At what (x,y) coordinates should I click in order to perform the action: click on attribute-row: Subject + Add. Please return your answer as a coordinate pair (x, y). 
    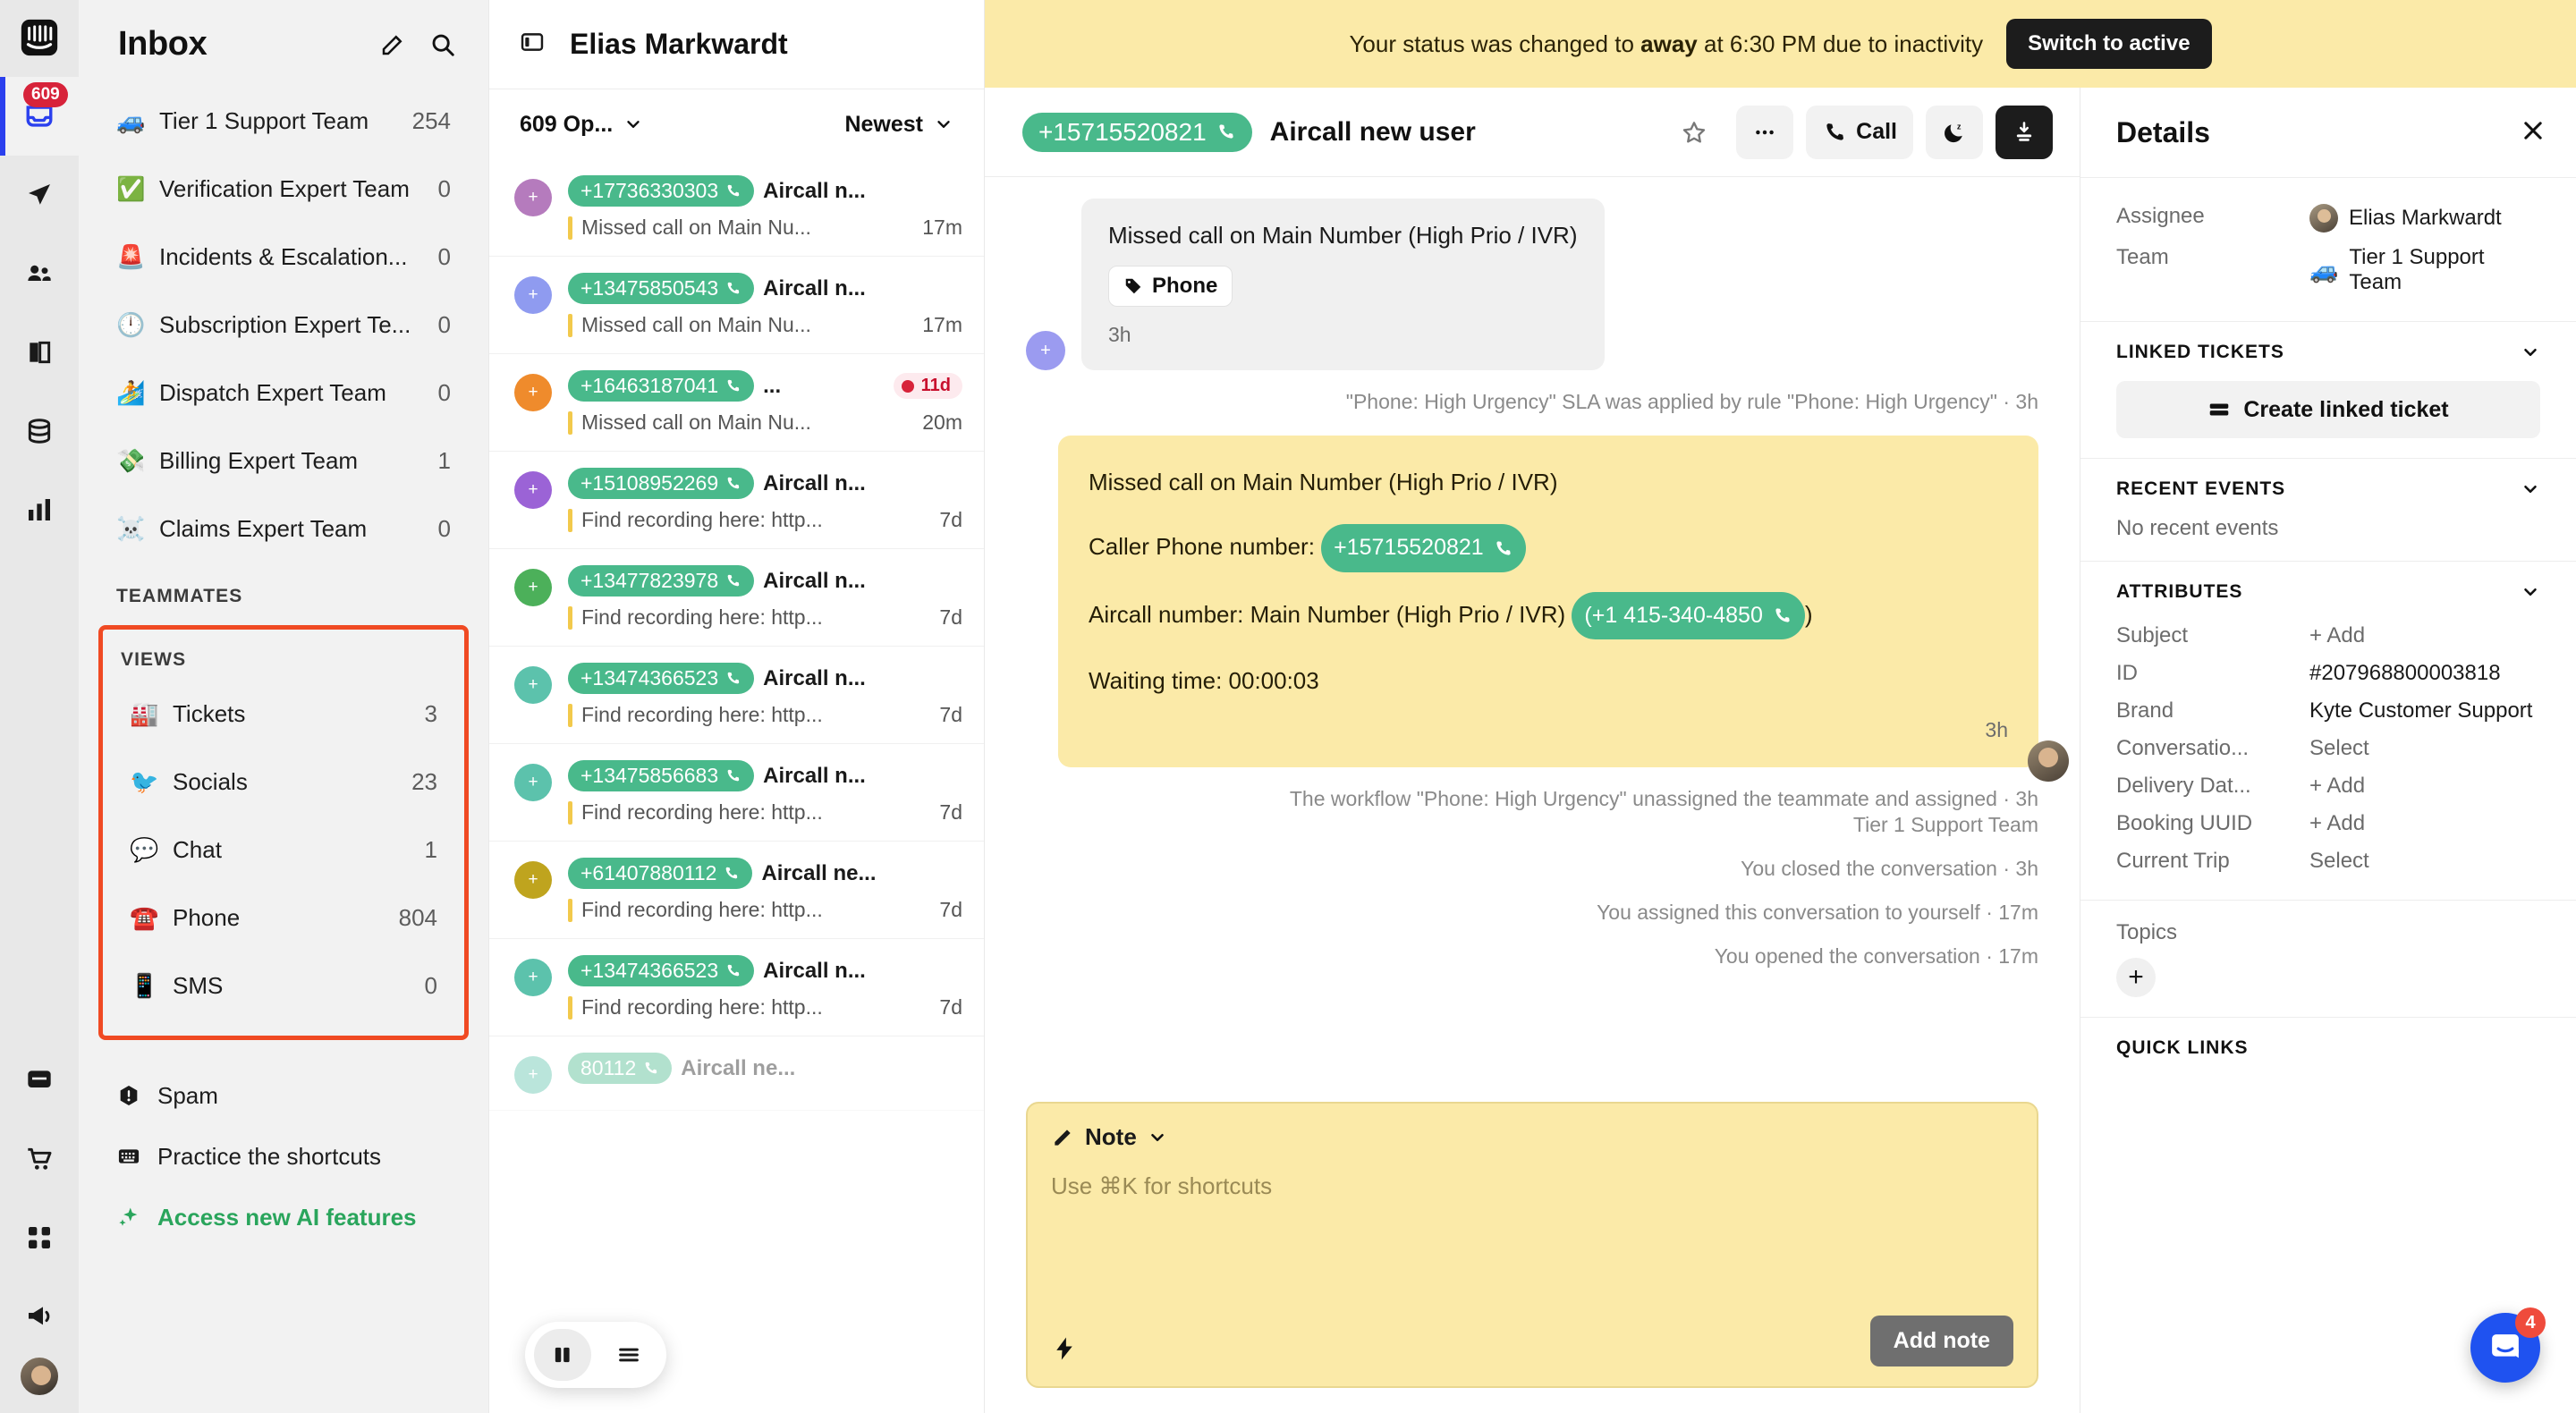
    Looking at the image, I should click on (2328, 636).